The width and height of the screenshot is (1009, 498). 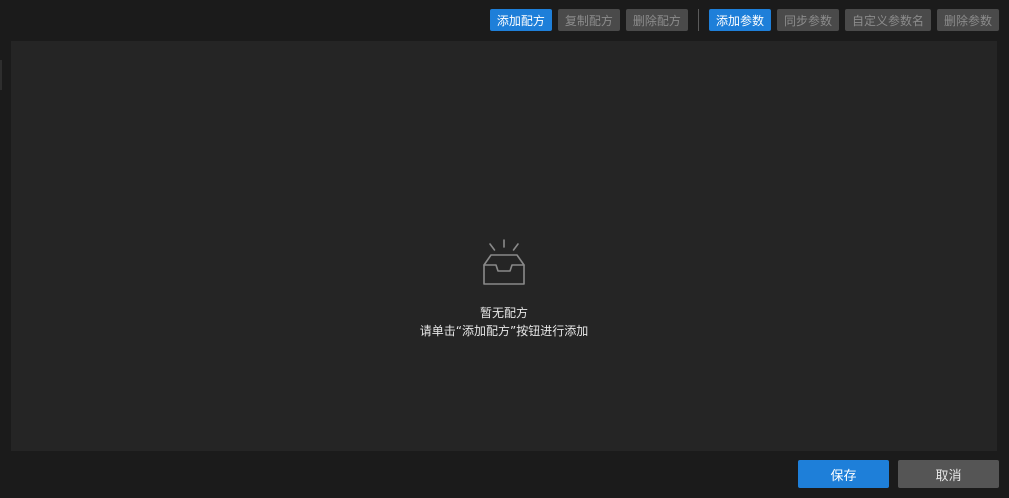 What do you see at coordinates (843, 474) in the screenshot?
I see `save-button: 保存` at bounding box center [843, 474].